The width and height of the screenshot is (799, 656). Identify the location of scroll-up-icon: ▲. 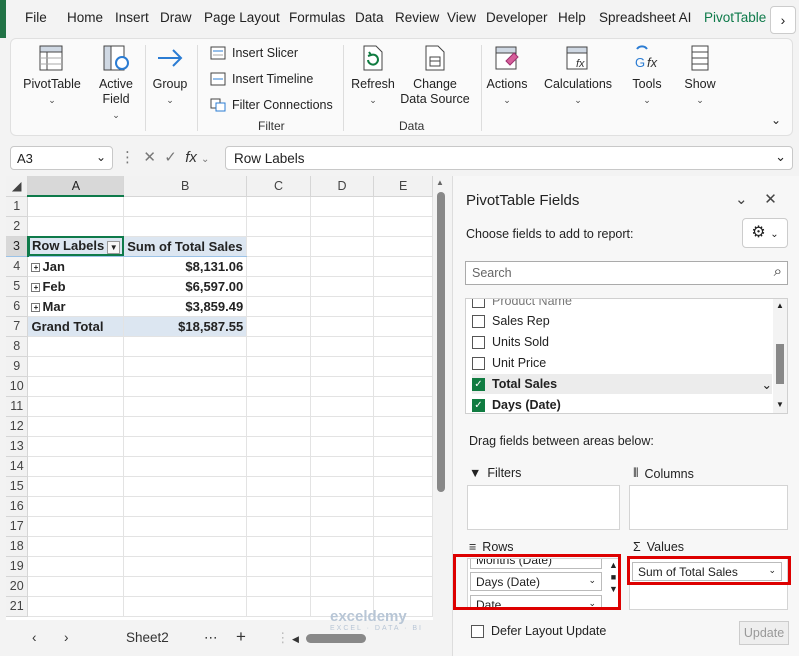
(780, 305).